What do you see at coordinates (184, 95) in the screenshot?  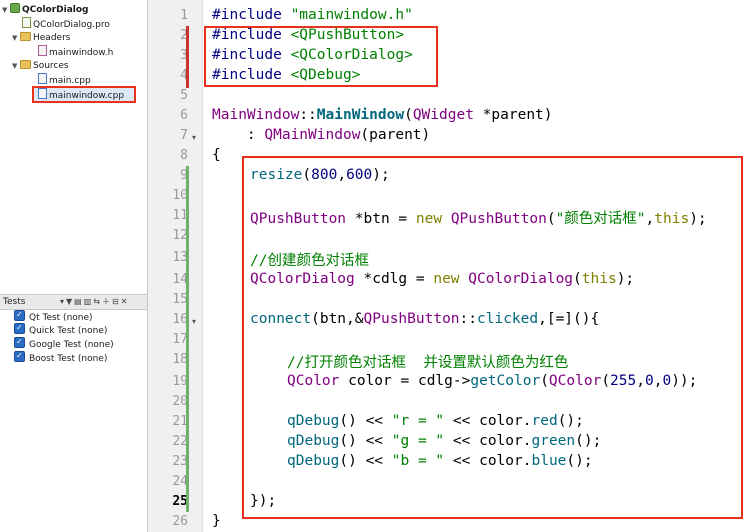 I see `line-number: 5` at bounding box center [184, 95].